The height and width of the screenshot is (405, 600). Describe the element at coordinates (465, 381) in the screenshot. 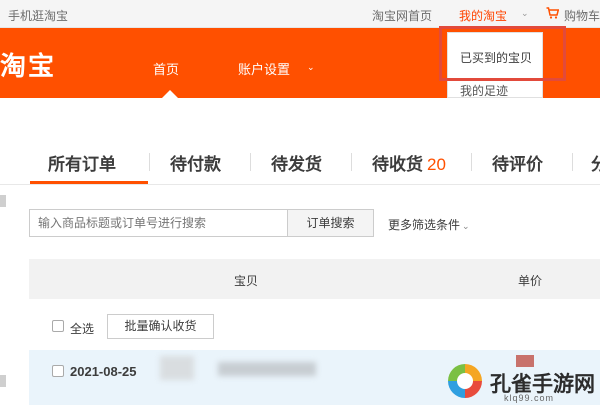

I see `peacock-logo-icon` at that location.